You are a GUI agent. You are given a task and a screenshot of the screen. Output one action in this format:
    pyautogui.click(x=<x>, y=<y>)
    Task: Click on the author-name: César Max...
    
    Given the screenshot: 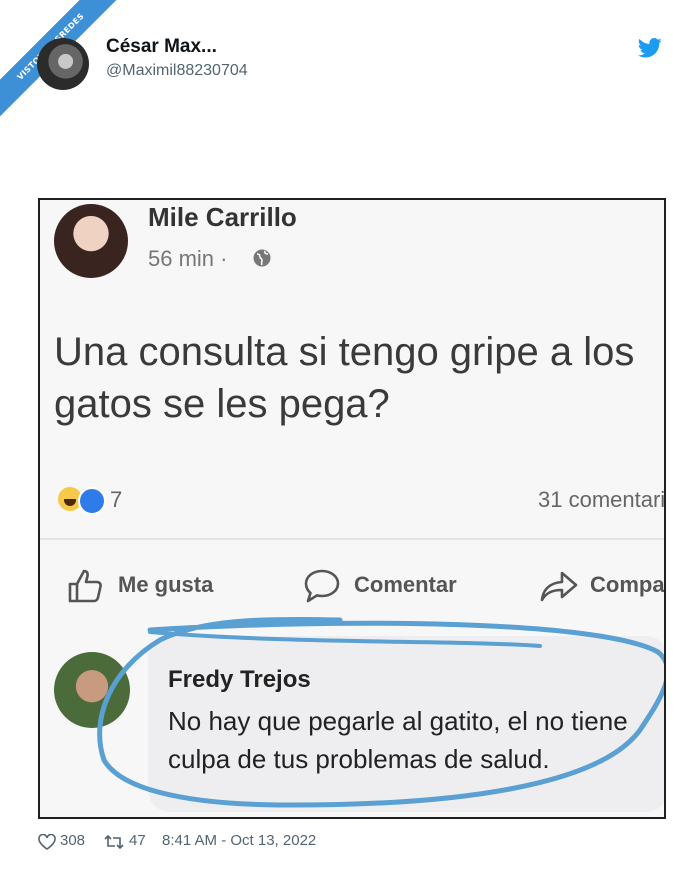 What is the action you would take?
    pyautogui.click(x=161, y=47)
    